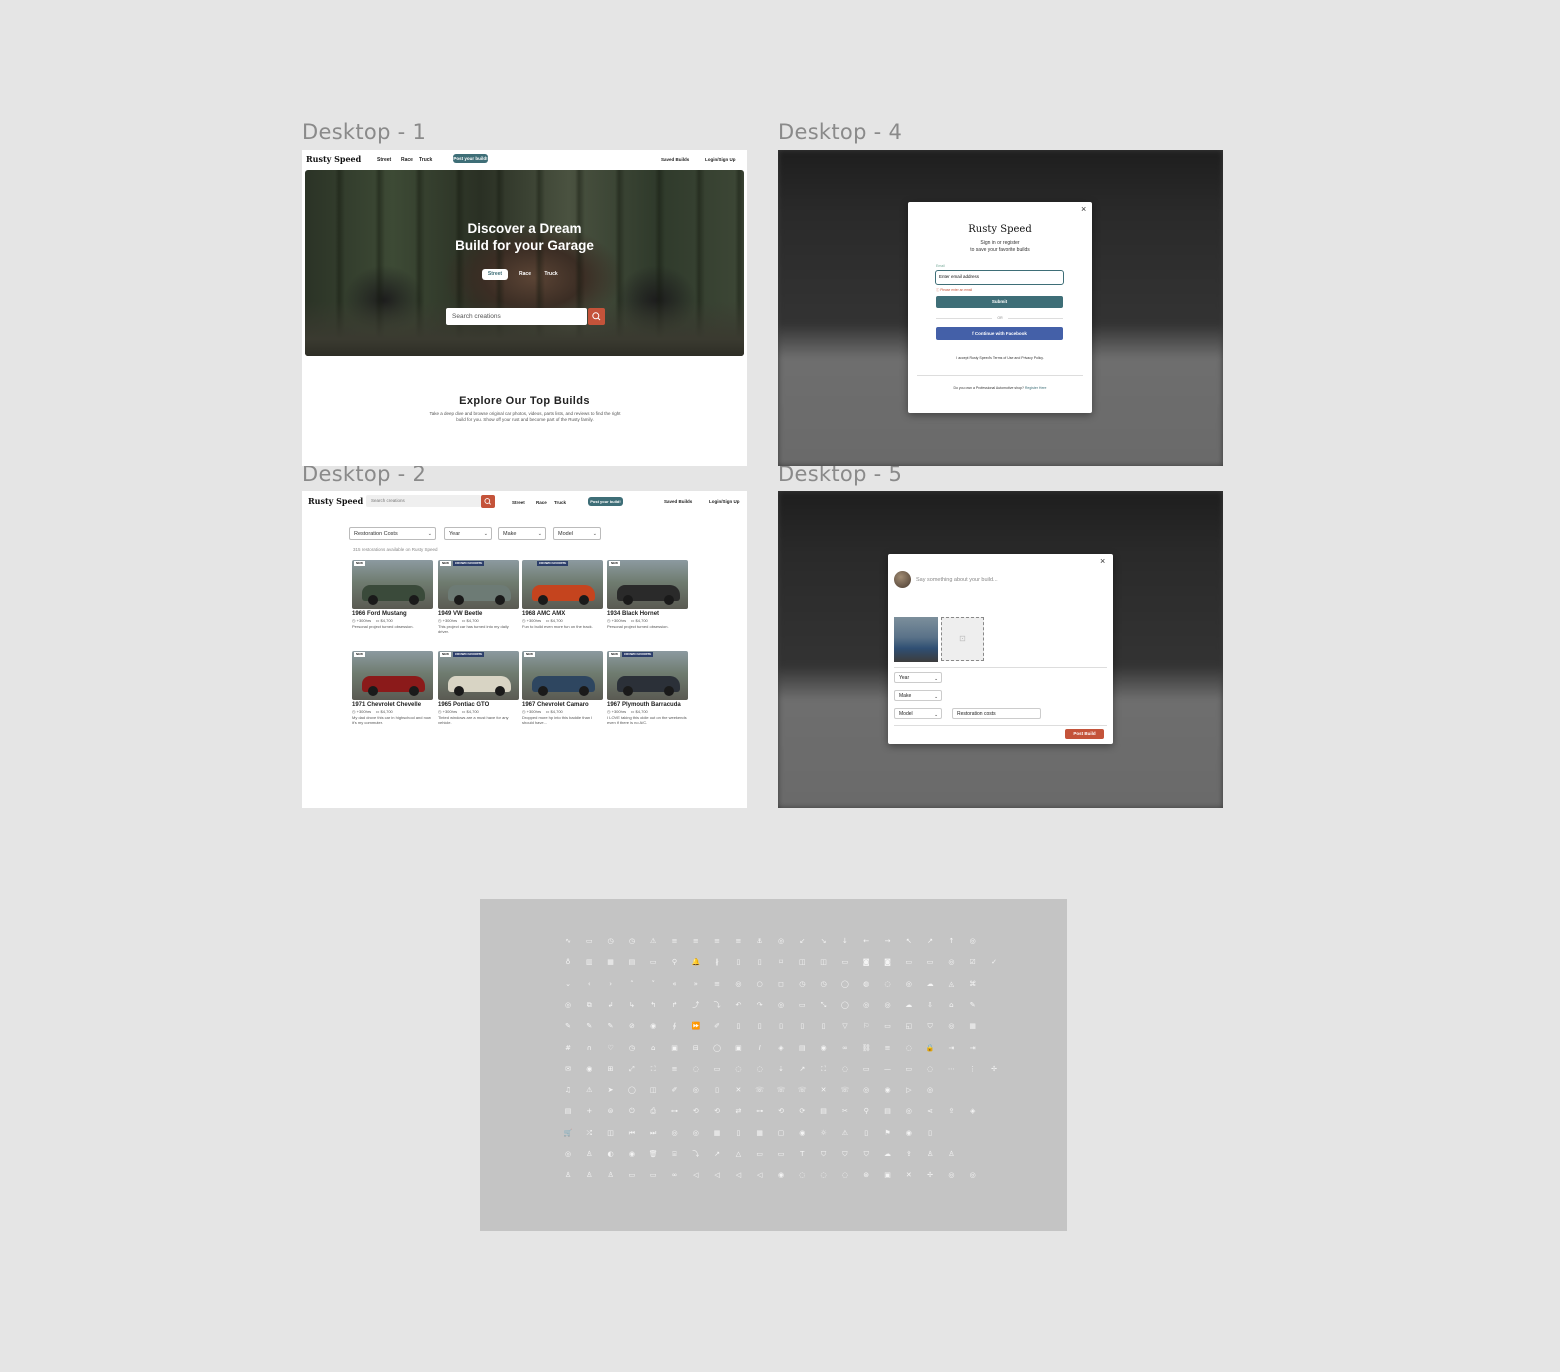 The width and height of the screenshot is (1560, 1372). What do you see at coordinates (568, 983) in the screenshot?
I see `library-icon: ⌄` at bounding box center [568, 983].